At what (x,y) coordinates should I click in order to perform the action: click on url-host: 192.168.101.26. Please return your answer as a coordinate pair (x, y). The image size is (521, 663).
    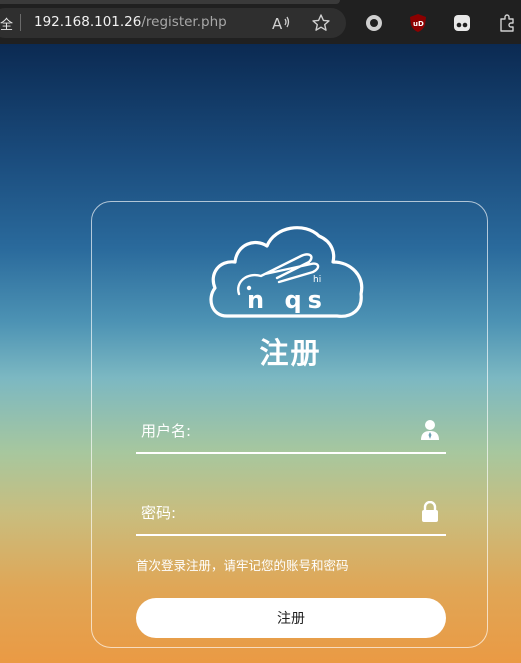
    Looking at the image, I should click on (88, 22).